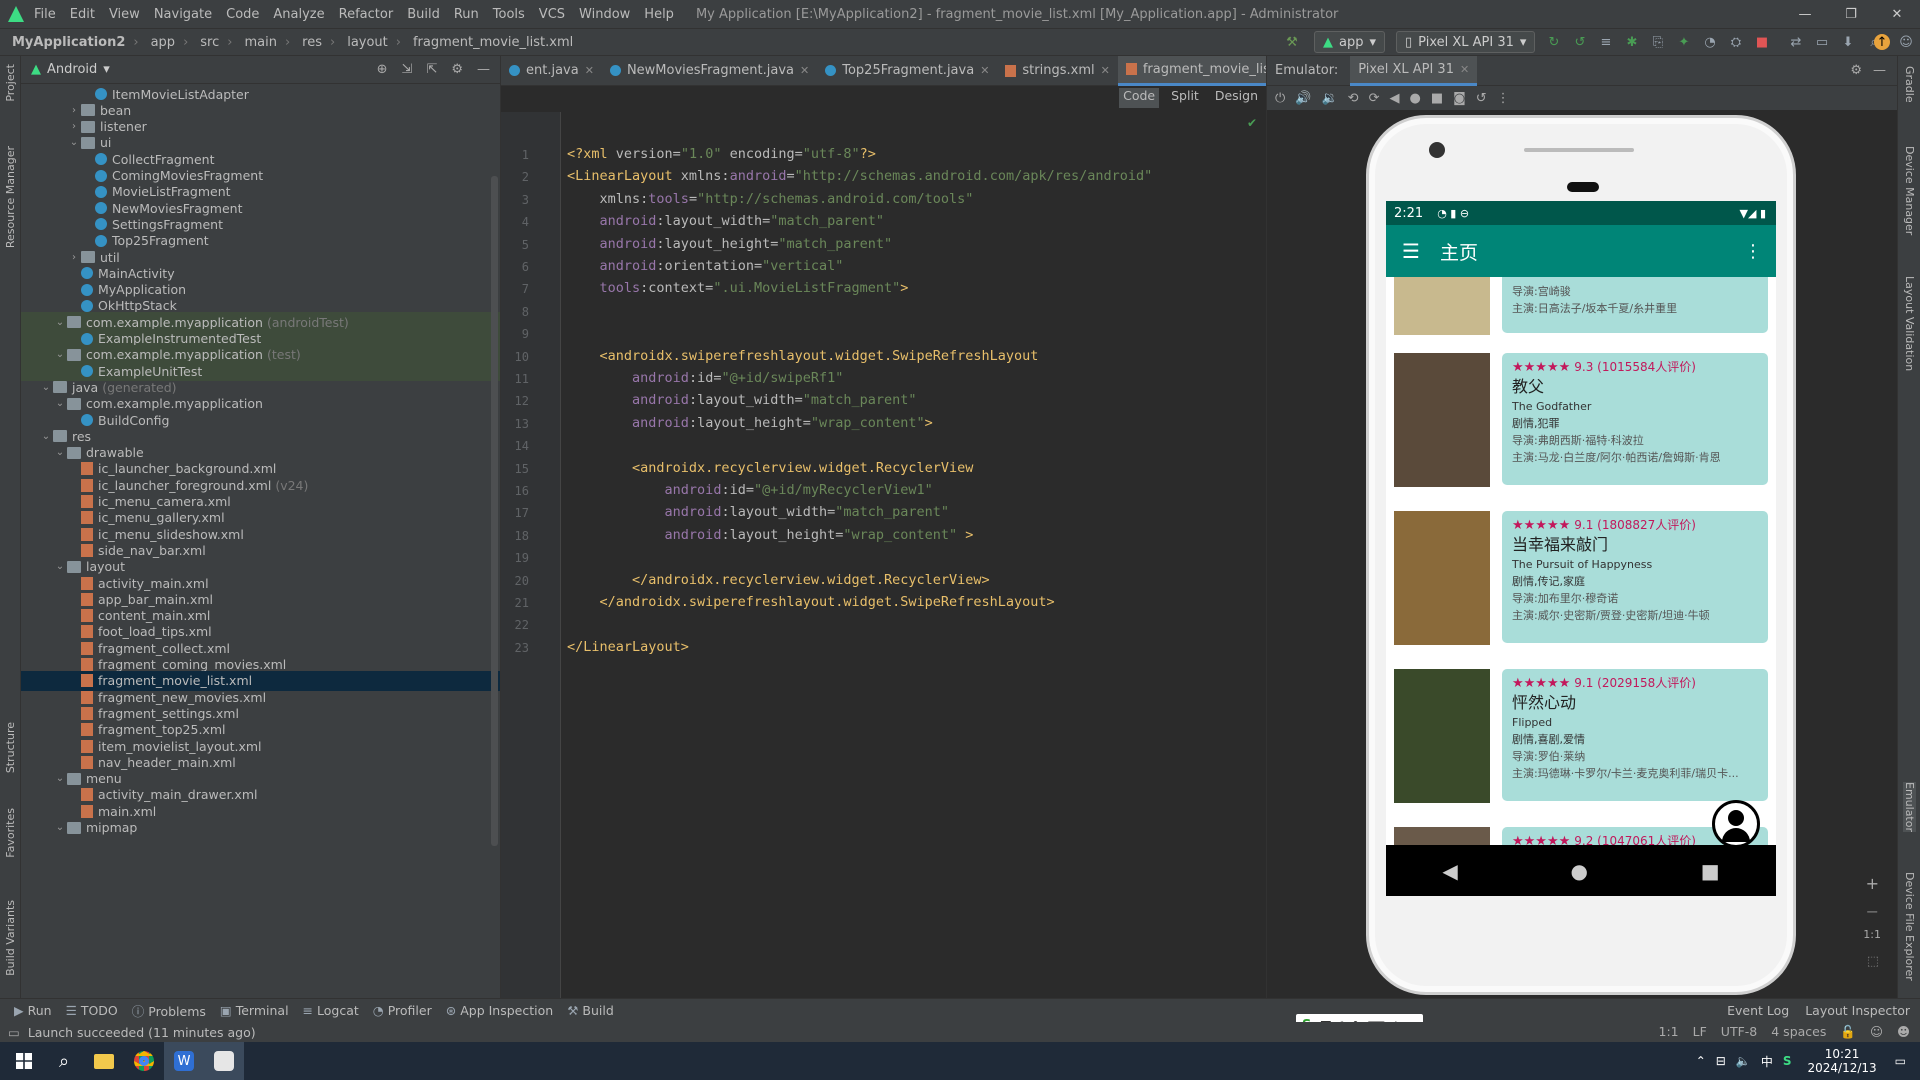  Describe the element at coordinates (1449, 871) in the screenshot. I see `nav-back-icon: ◀` at that location.